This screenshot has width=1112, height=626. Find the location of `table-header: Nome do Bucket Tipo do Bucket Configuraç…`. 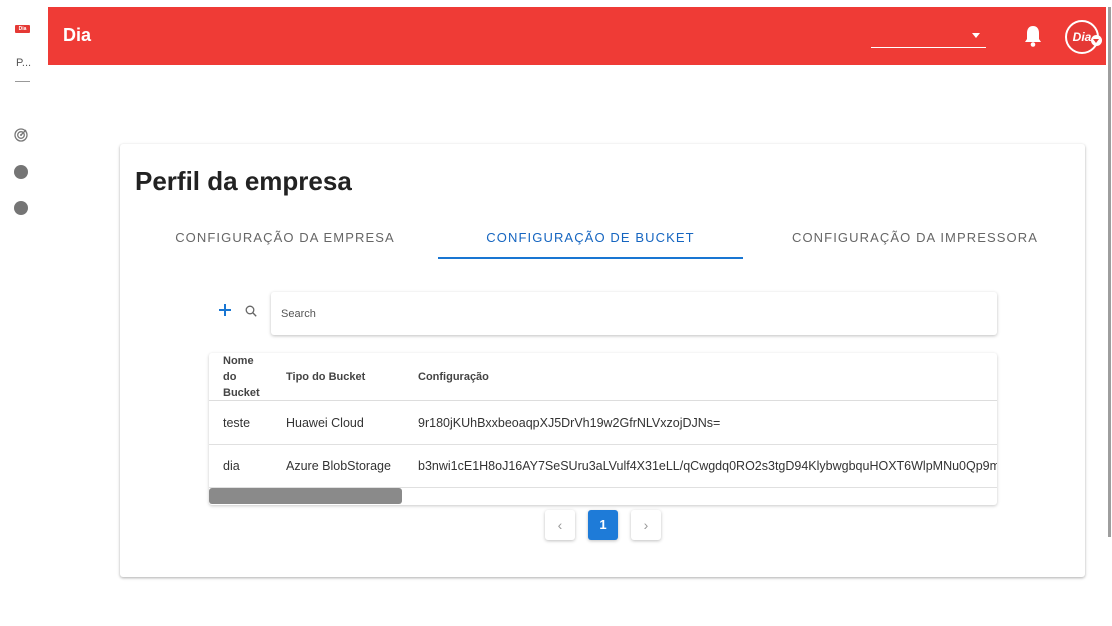

table-header: Nome do Bucket Tipo do Bucket Configuraç… is located at coordinates (603, 377).